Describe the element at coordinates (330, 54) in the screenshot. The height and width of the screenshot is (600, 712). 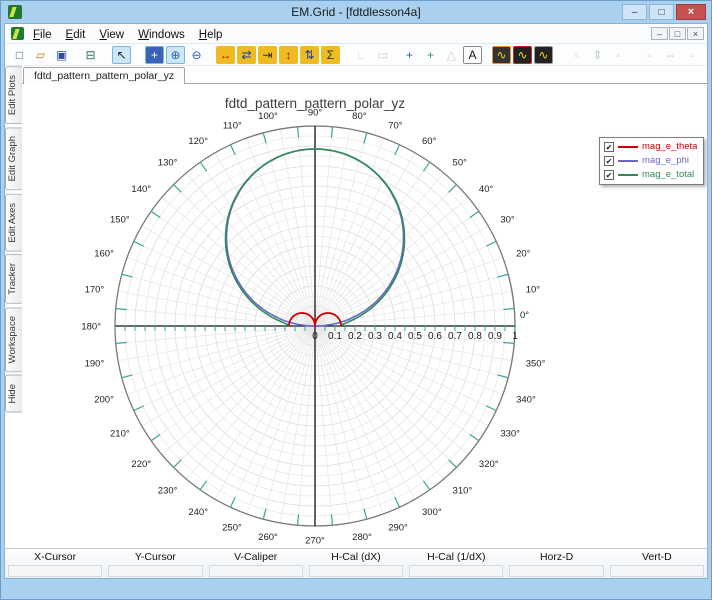
I see `fit-y-button: Σ` at that location.